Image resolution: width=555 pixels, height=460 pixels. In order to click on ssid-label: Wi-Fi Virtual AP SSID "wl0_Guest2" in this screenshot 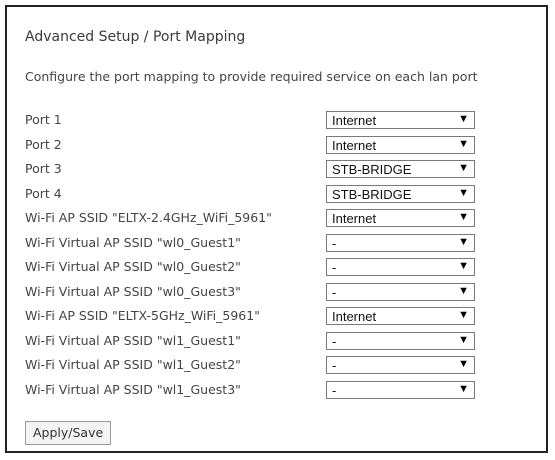, I will do `click(133, 266)`.